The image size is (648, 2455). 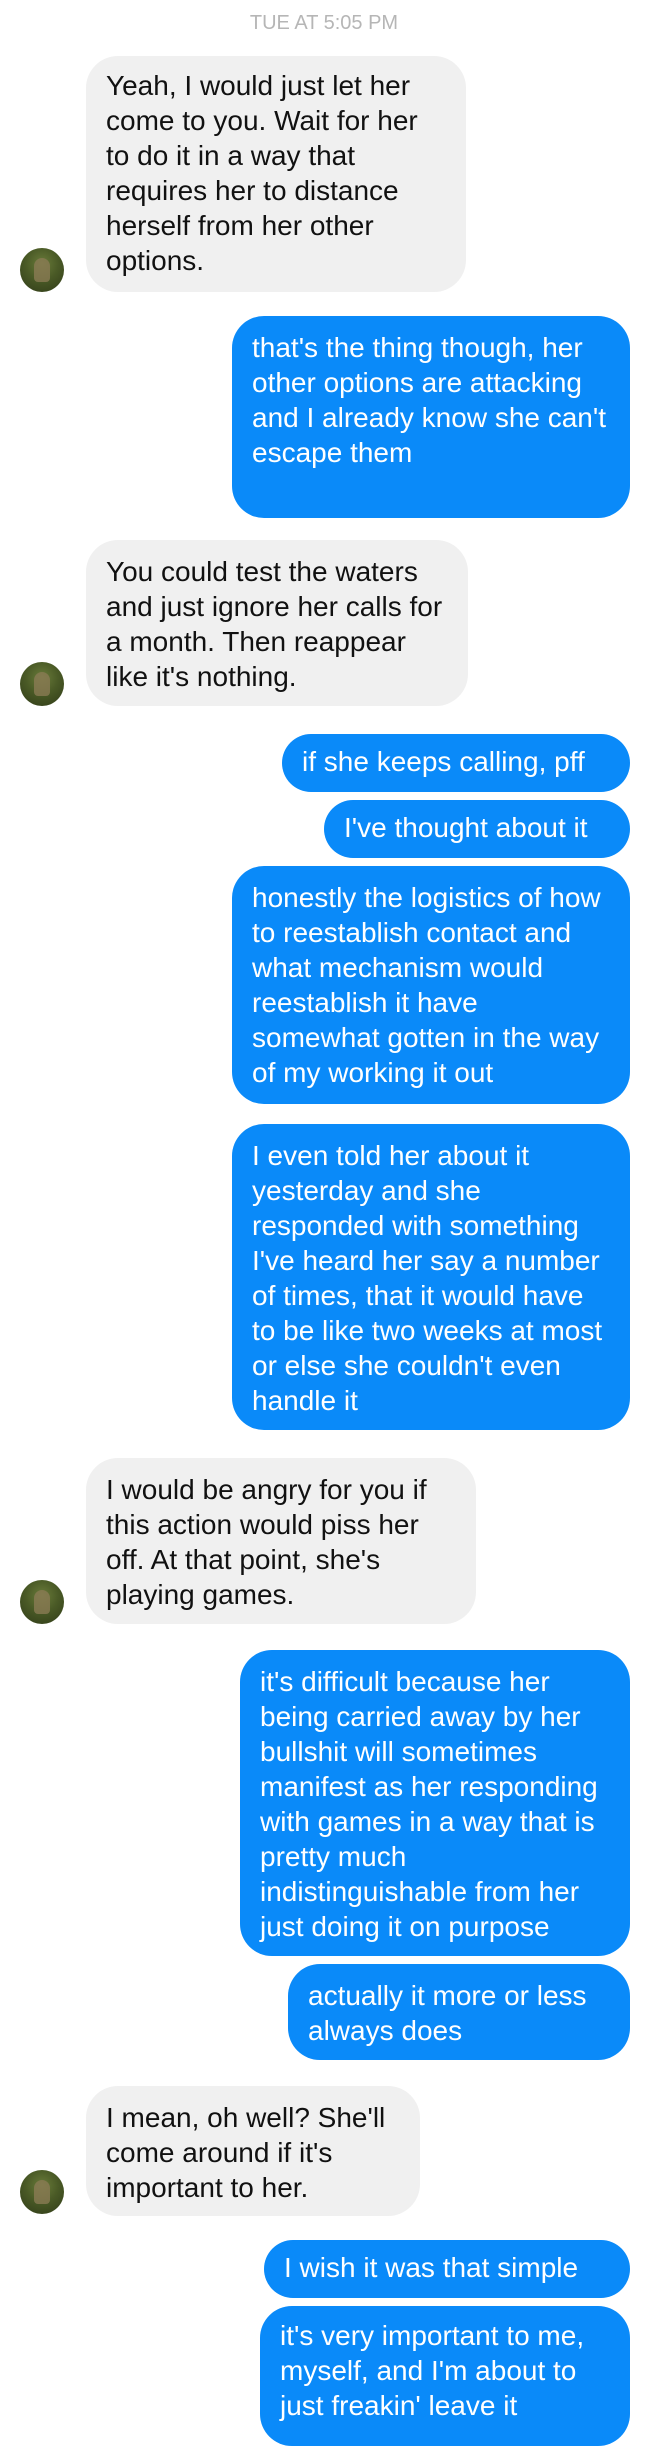 I want to click on outgoing-message-bubble: I've thought about it, so click(x=477, y=829).